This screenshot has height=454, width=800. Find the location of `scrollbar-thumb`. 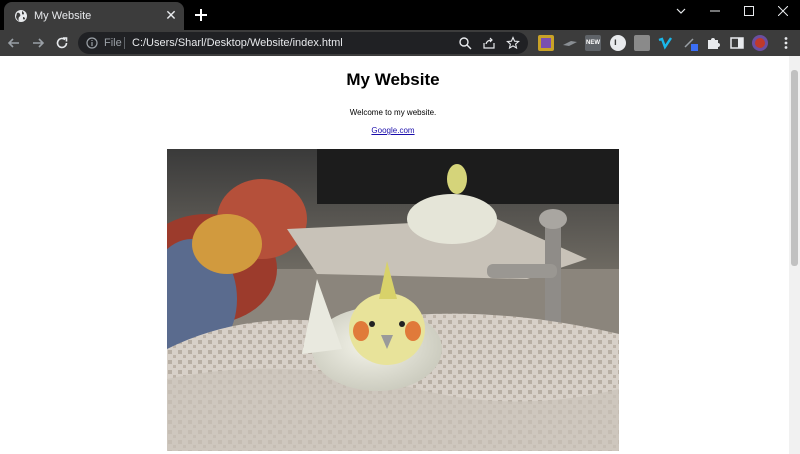

scrollbar-thumb is located at coordinates (794, 168).